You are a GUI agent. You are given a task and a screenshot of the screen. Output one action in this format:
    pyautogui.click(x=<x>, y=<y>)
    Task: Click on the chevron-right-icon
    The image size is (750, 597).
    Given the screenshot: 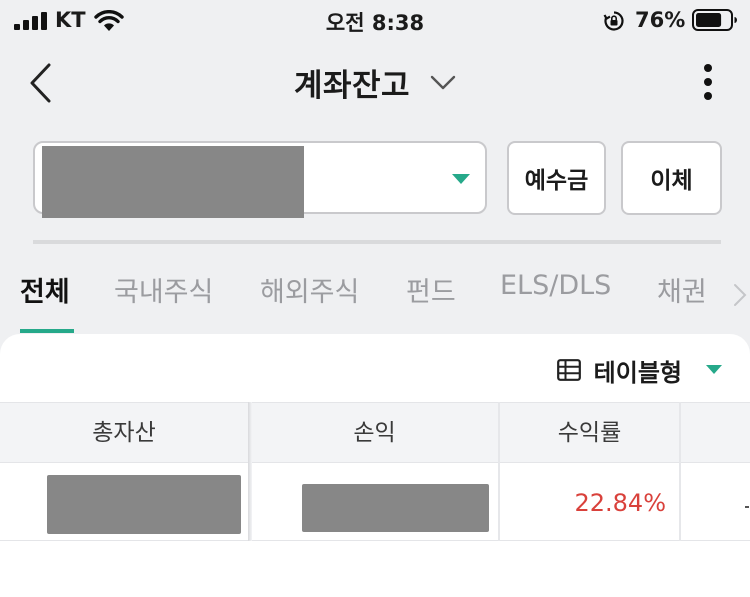 What is the action you would take?
    pyautogui.click(x=740, y=295)
    